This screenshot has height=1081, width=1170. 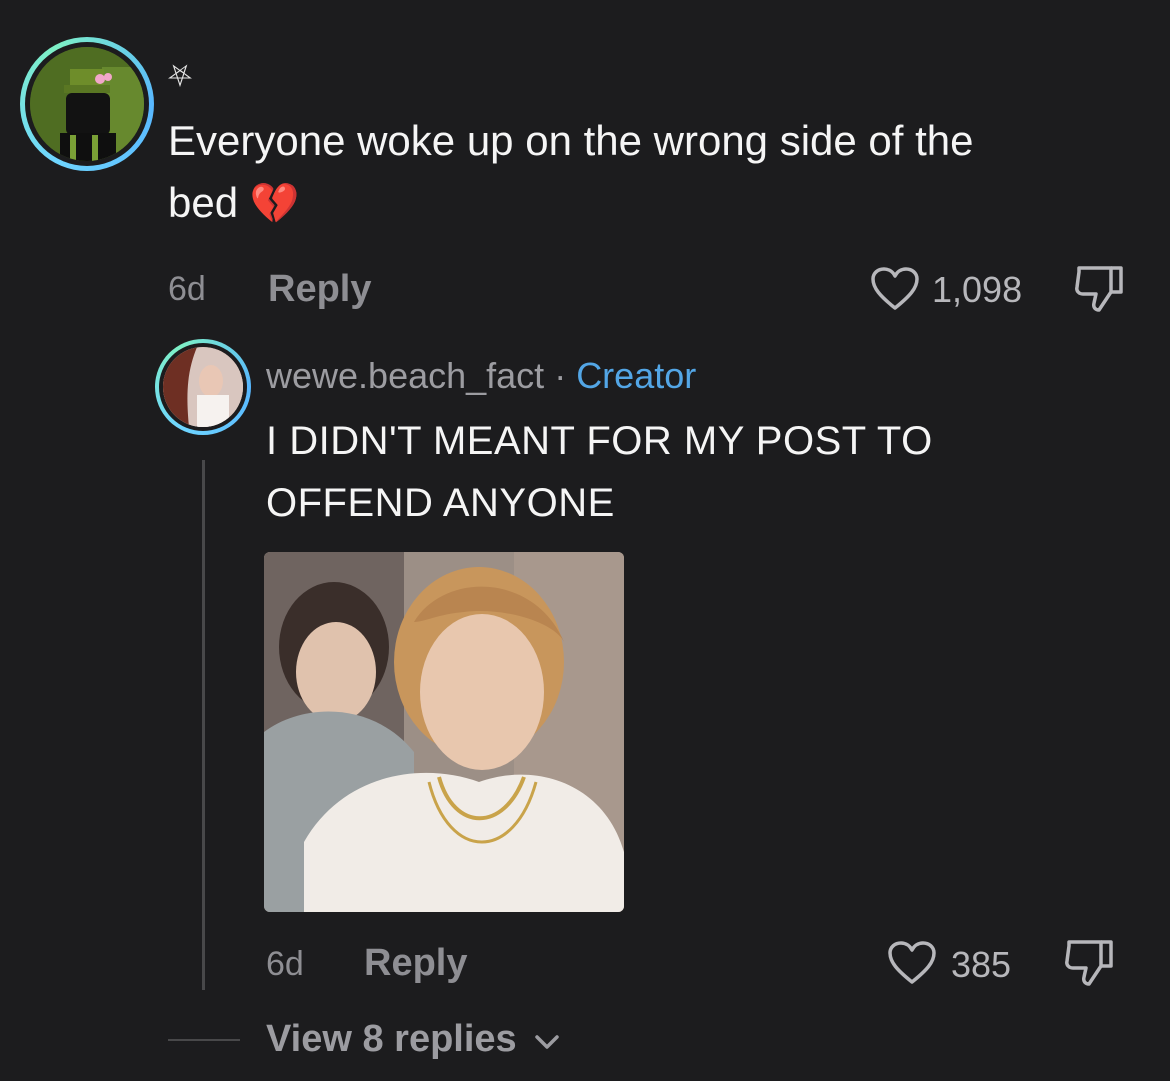 What do you see at coordinates (180, 77) in the screenshot?
I see `commenter-username: ⛧` at bounding box center [180, 77].